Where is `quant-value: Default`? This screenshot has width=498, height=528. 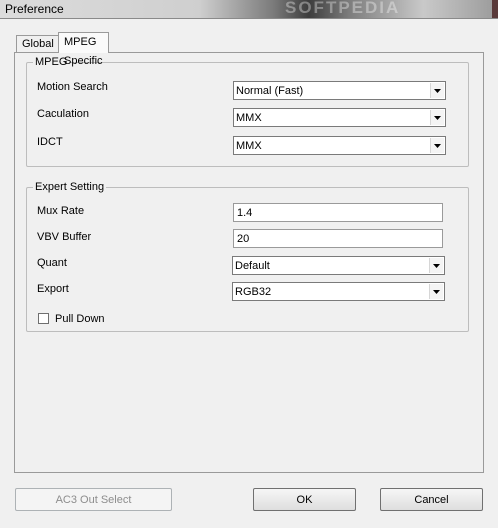 quant-value: Default is located at coordinates (252, 266).